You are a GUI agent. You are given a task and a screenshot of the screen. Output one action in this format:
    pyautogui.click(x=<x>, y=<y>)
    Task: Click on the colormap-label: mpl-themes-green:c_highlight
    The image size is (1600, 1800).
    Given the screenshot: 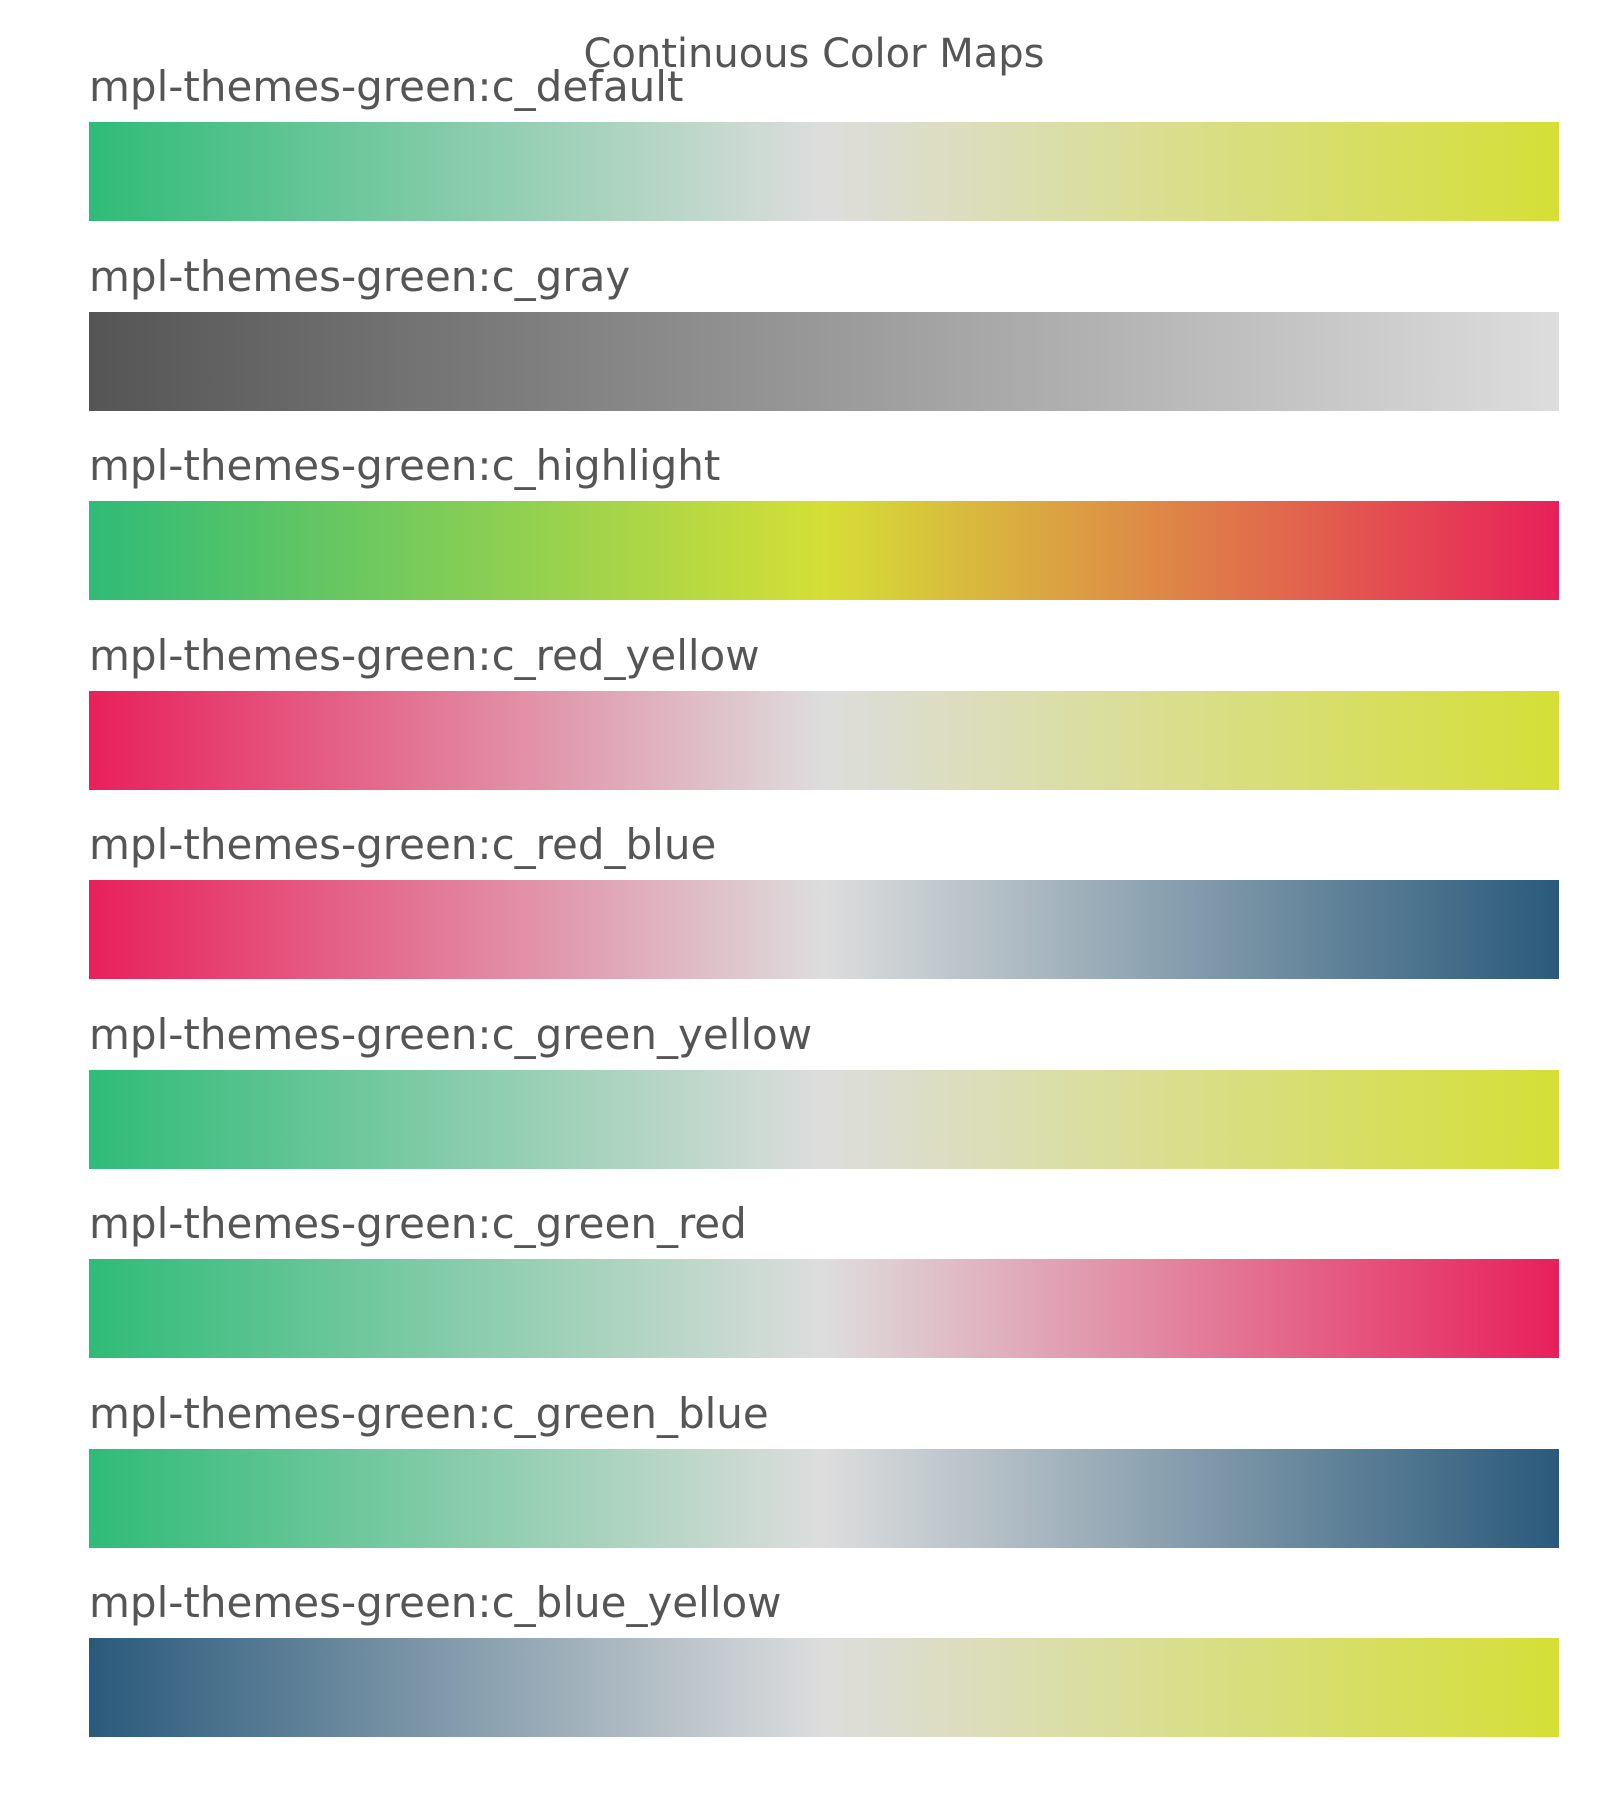 What is the action you would take?
    pyautogui.click(x=405, y=465)
    